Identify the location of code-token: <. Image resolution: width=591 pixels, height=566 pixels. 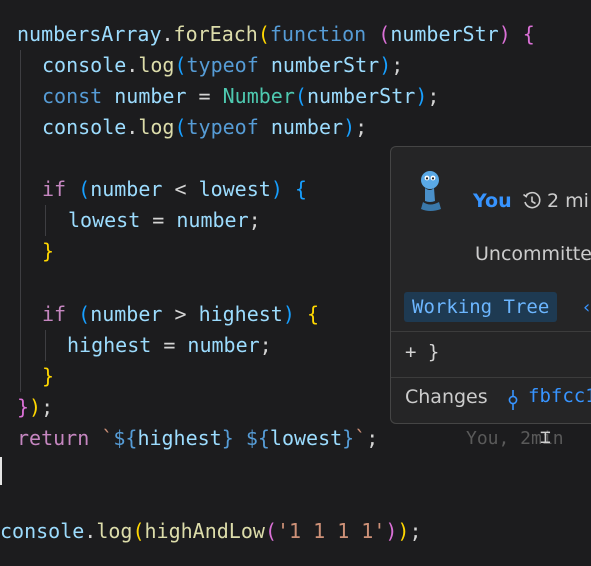
(180, 189).